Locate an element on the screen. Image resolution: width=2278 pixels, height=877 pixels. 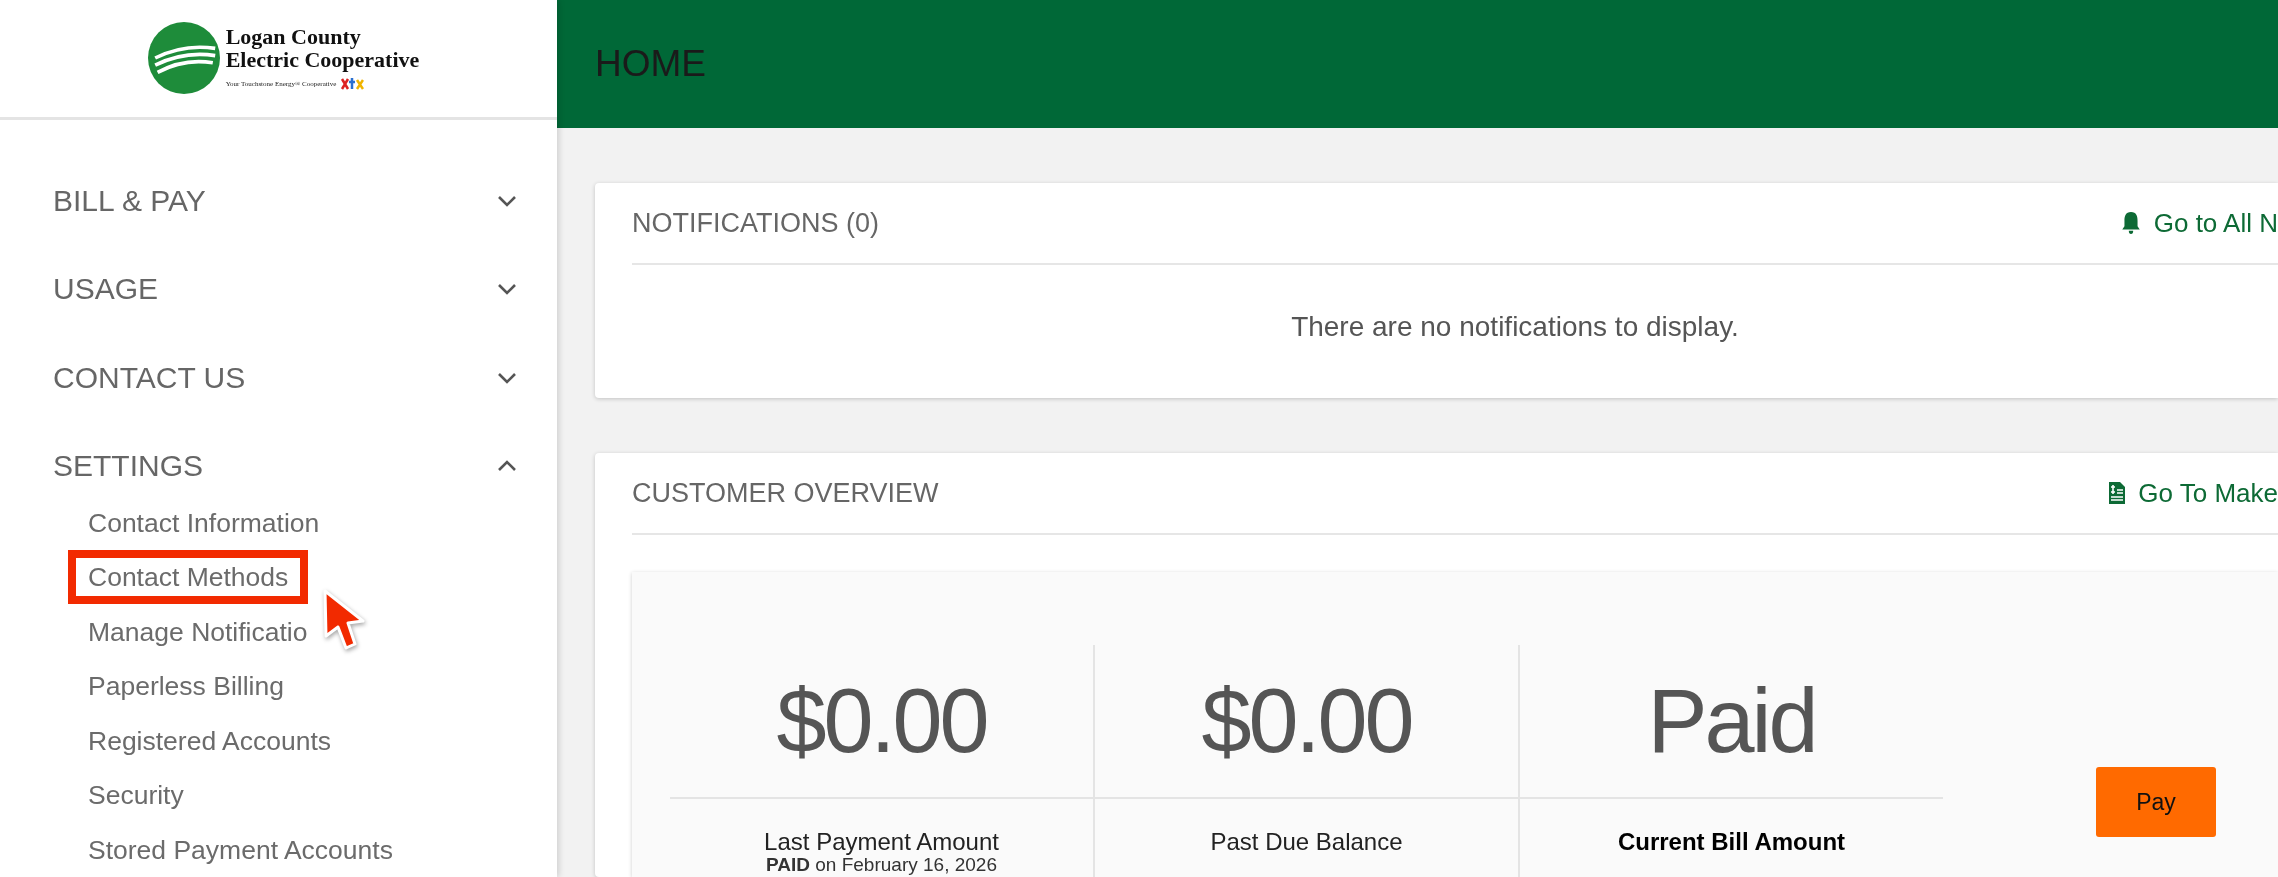
dollar-document-icon is located at coordinates (2117, 493).